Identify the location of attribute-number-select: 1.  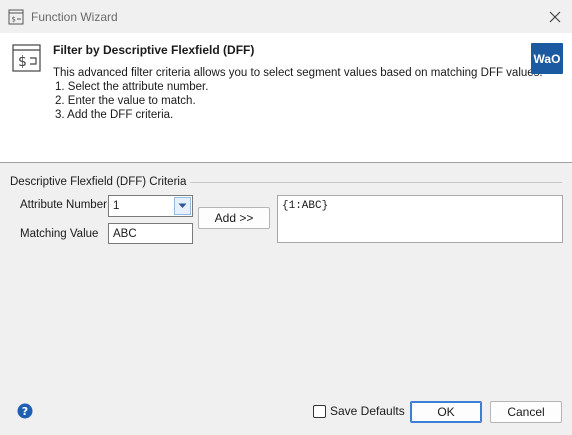
(150, 206).